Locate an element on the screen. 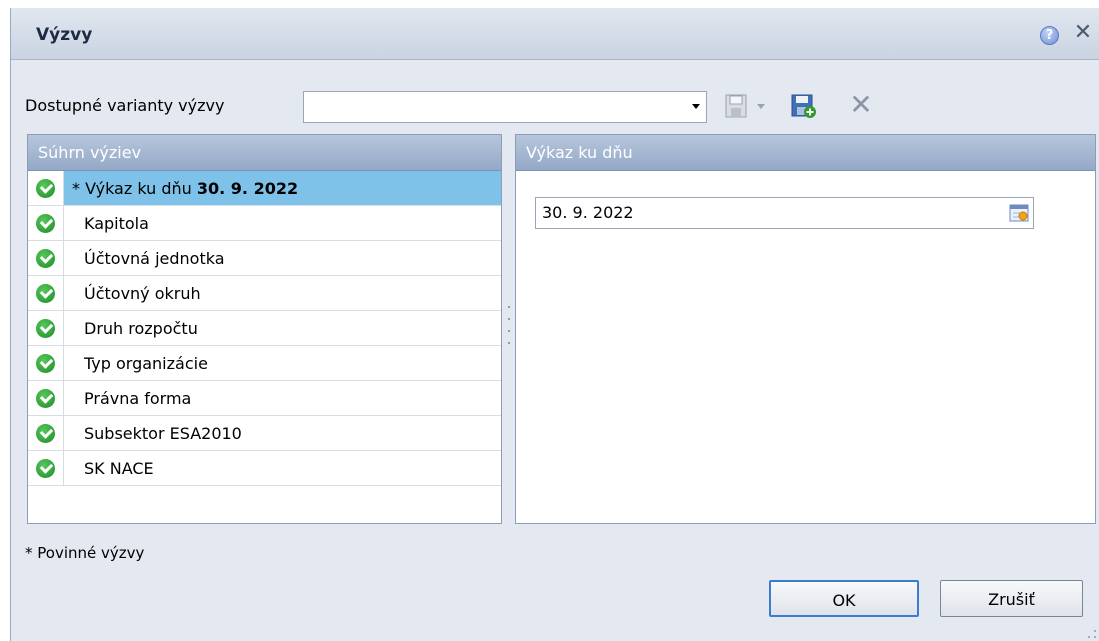  save-icon is located at coordinates (736, 106).